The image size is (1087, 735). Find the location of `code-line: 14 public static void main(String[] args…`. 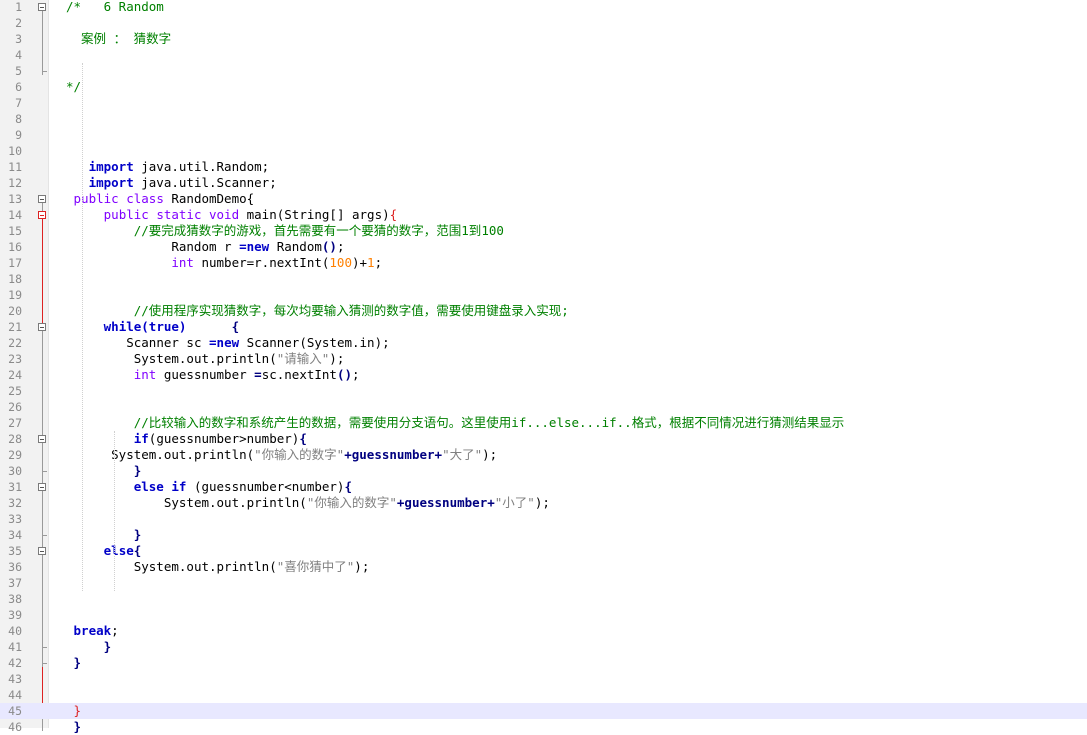

code-line: 14 public static void main(String[] args… is located at coordinates (543, 215).